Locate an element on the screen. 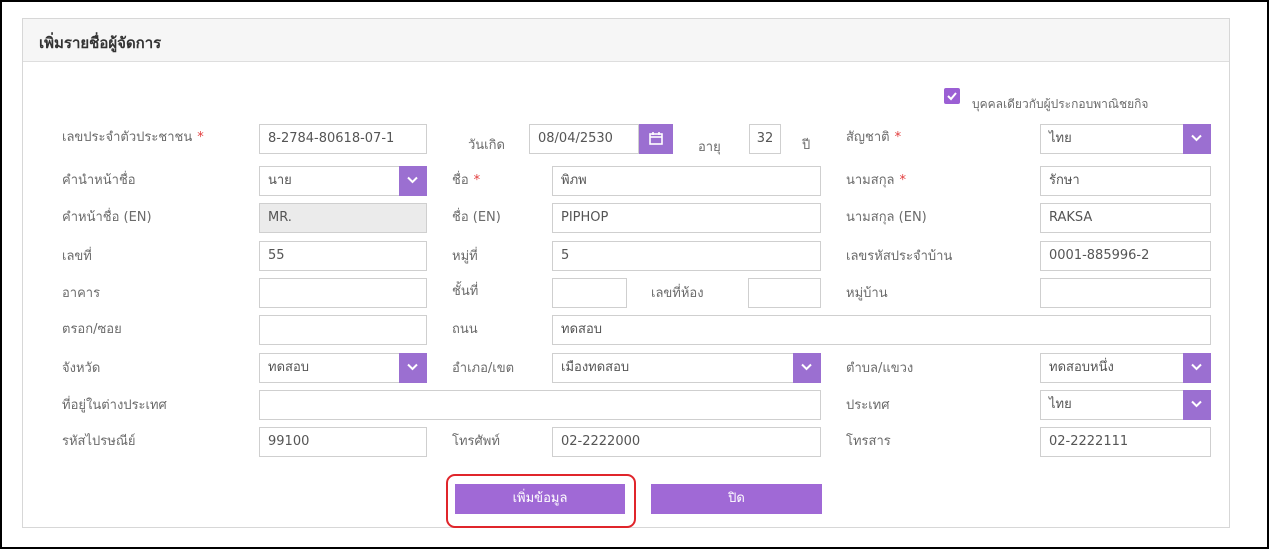 The height and width of the screenshot is (549, 1269). soi-label: ตรอก/ซอย is located at coordinates (92, 329).